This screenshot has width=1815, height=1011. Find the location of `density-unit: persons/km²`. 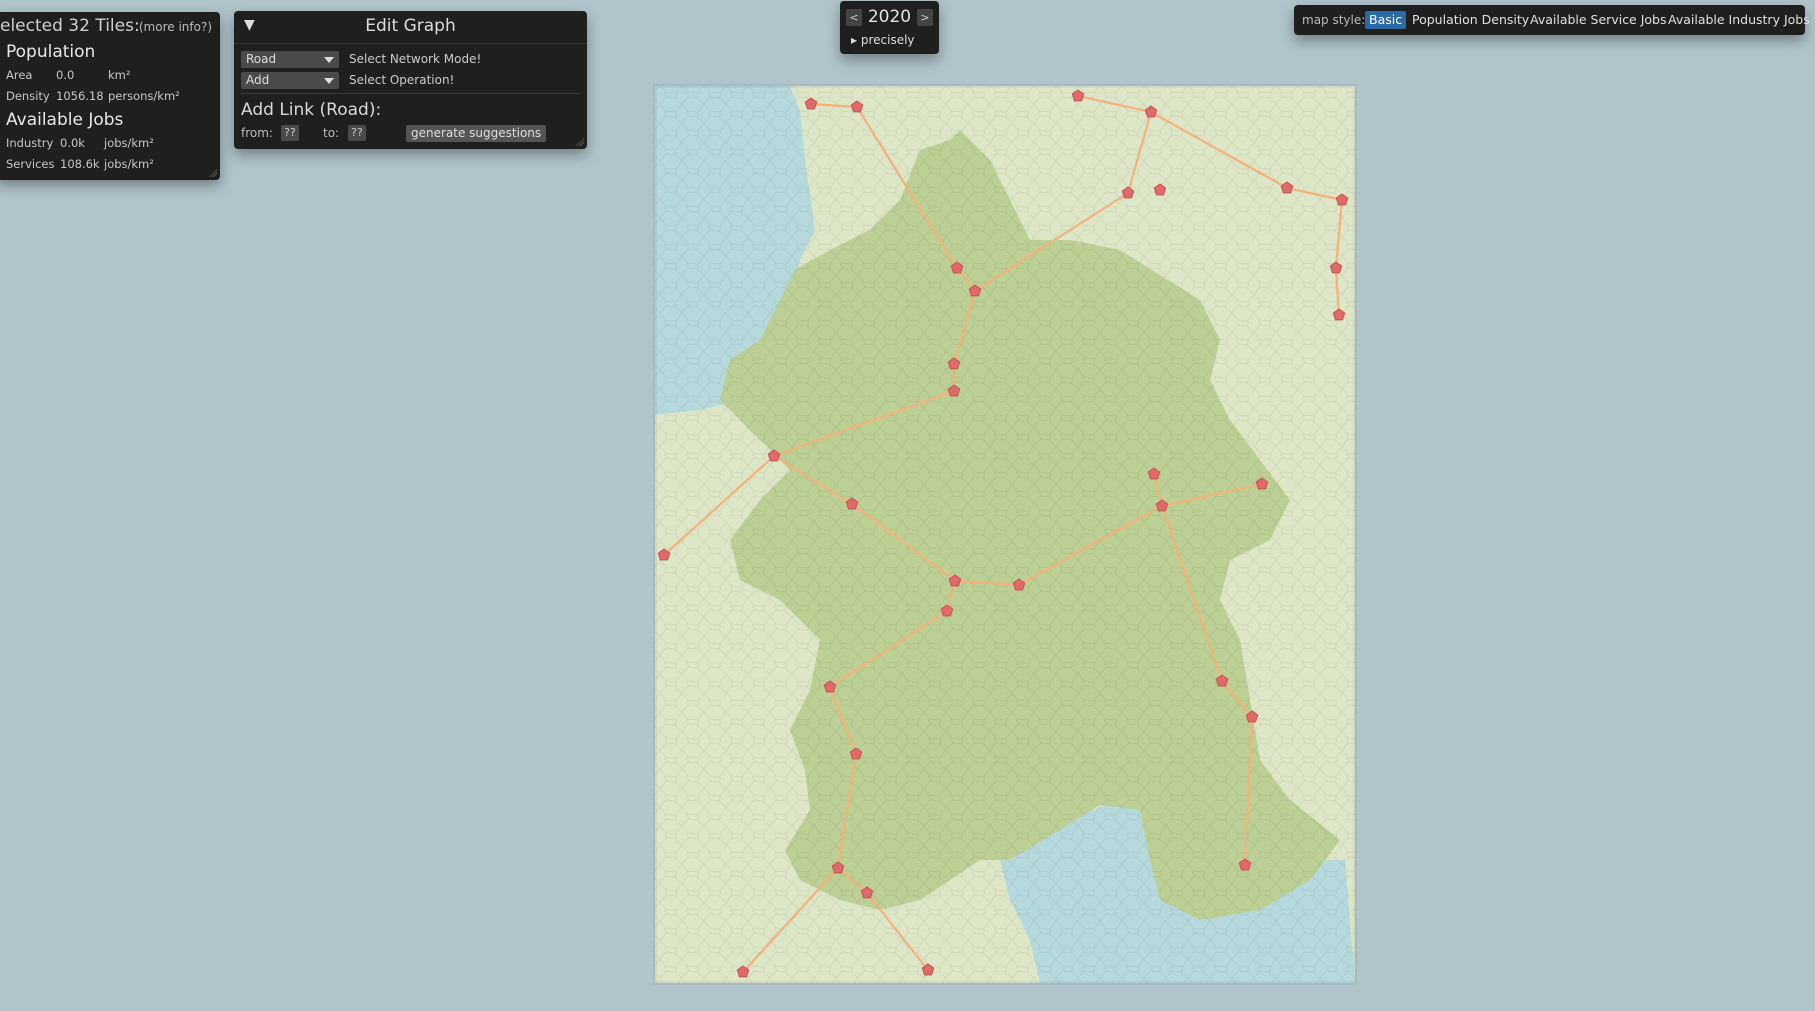

density-unit: persons/km² is located at coordinates (144, 96).